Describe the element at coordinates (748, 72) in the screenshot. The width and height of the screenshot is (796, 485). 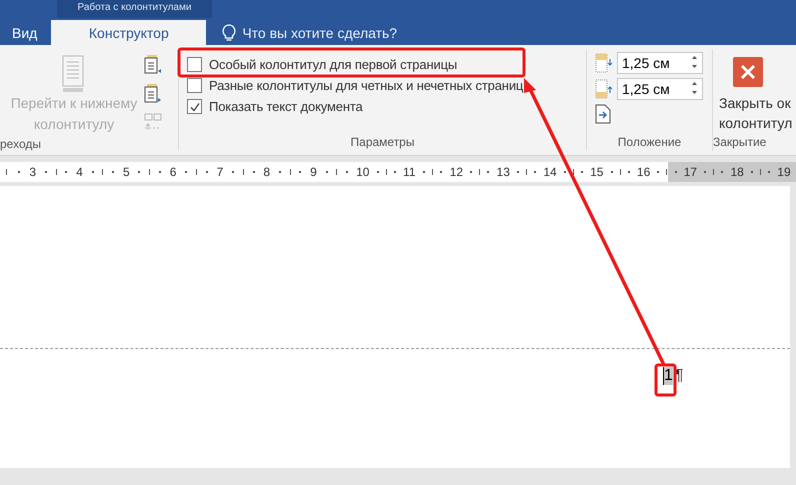
I see `close-icon` at that location.